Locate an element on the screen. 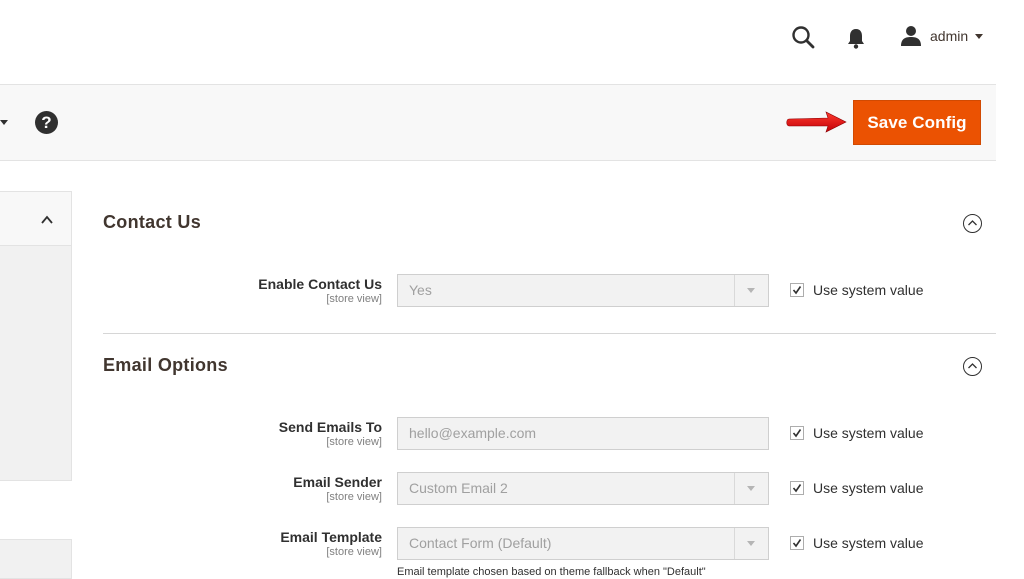 This screenshot has height=579, width=1024. input-placeholder: hello@example.com is located at coordinates (473, 433).